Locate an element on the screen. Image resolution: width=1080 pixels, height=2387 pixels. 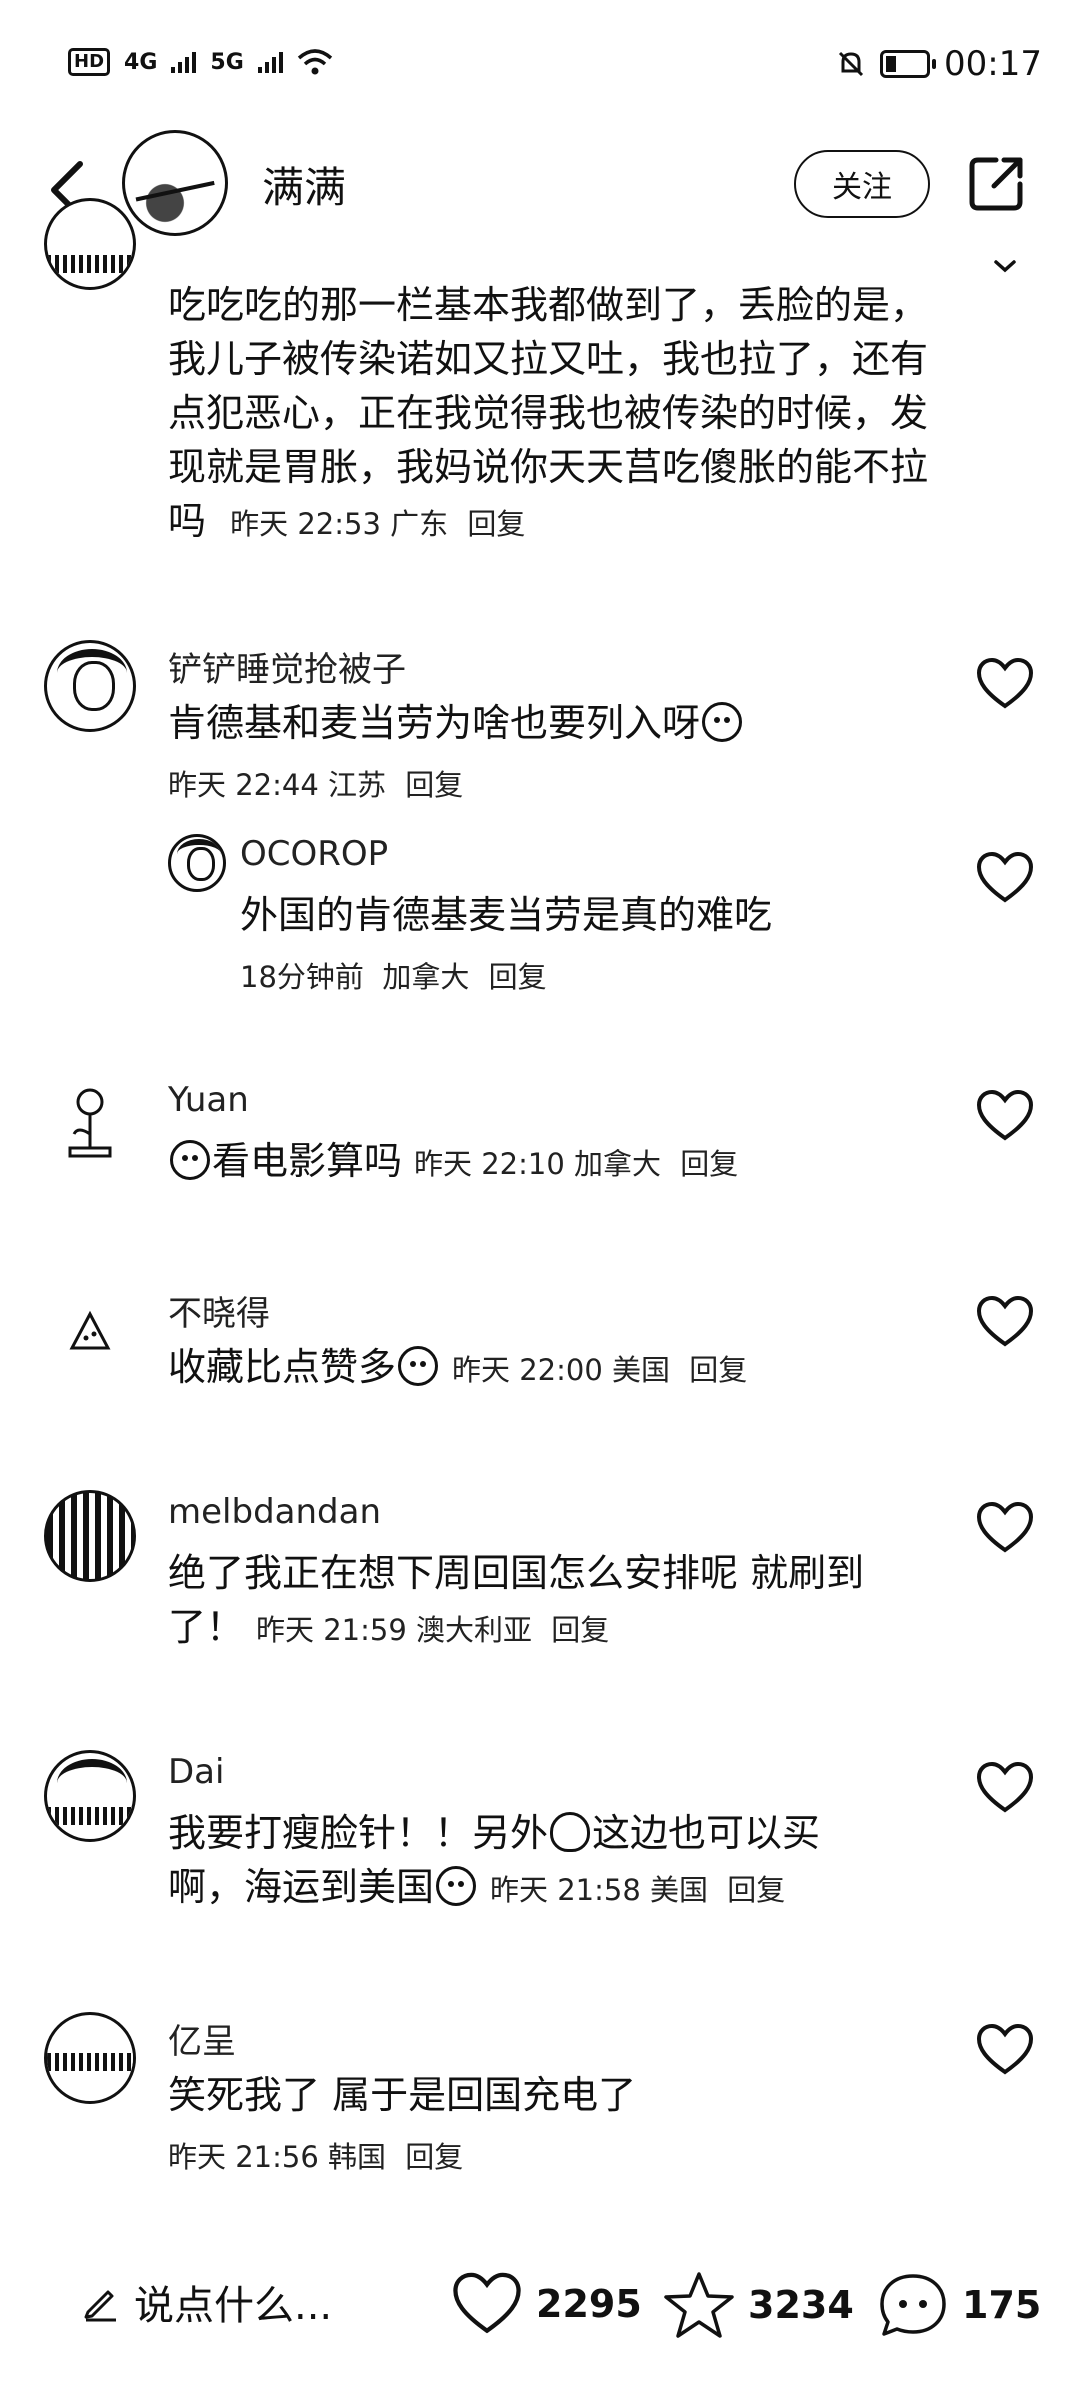
comment-text: 肯德基和麦当劳为啥也要列入呀 is located at coordinates (553, 723).